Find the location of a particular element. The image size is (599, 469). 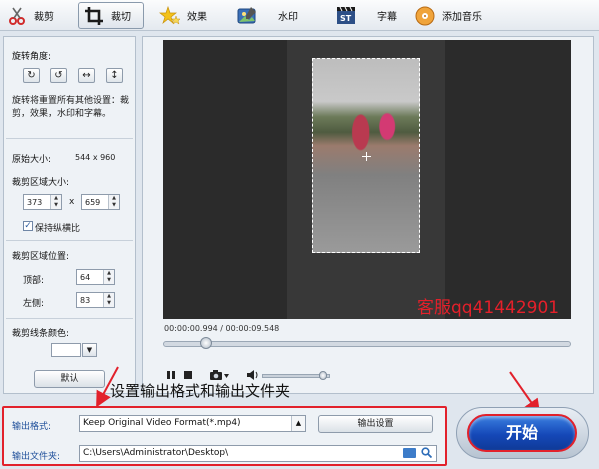

output-folder-input: C:\Users\Administrator\Desktop\ is located at coordinates (258, 453).